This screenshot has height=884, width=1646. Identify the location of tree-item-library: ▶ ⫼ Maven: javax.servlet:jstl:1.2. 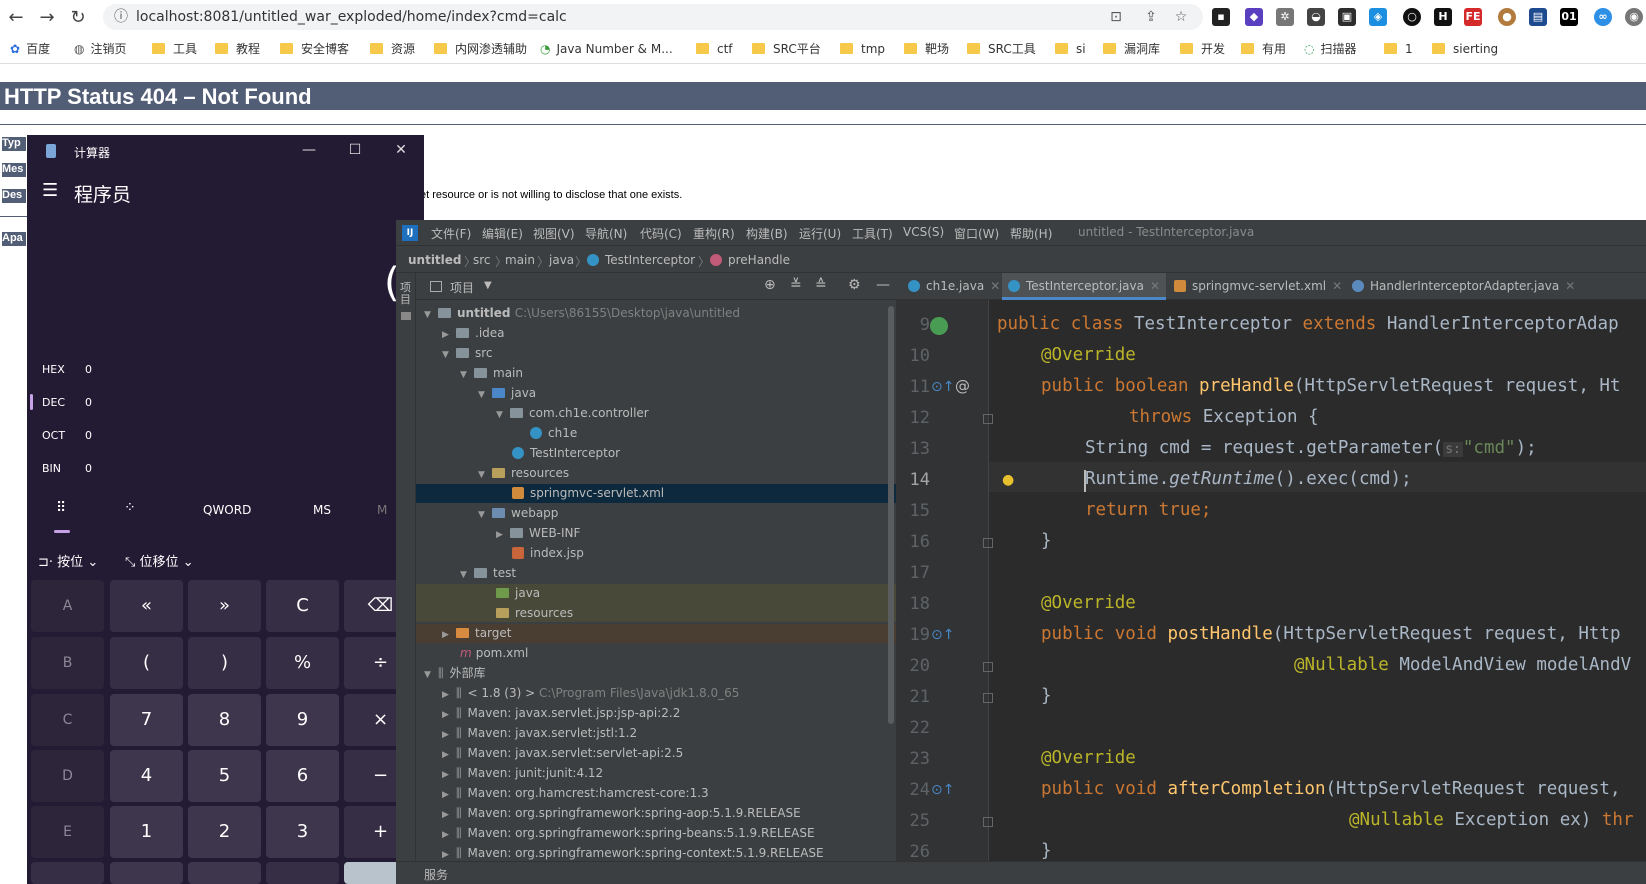
(539, 733).